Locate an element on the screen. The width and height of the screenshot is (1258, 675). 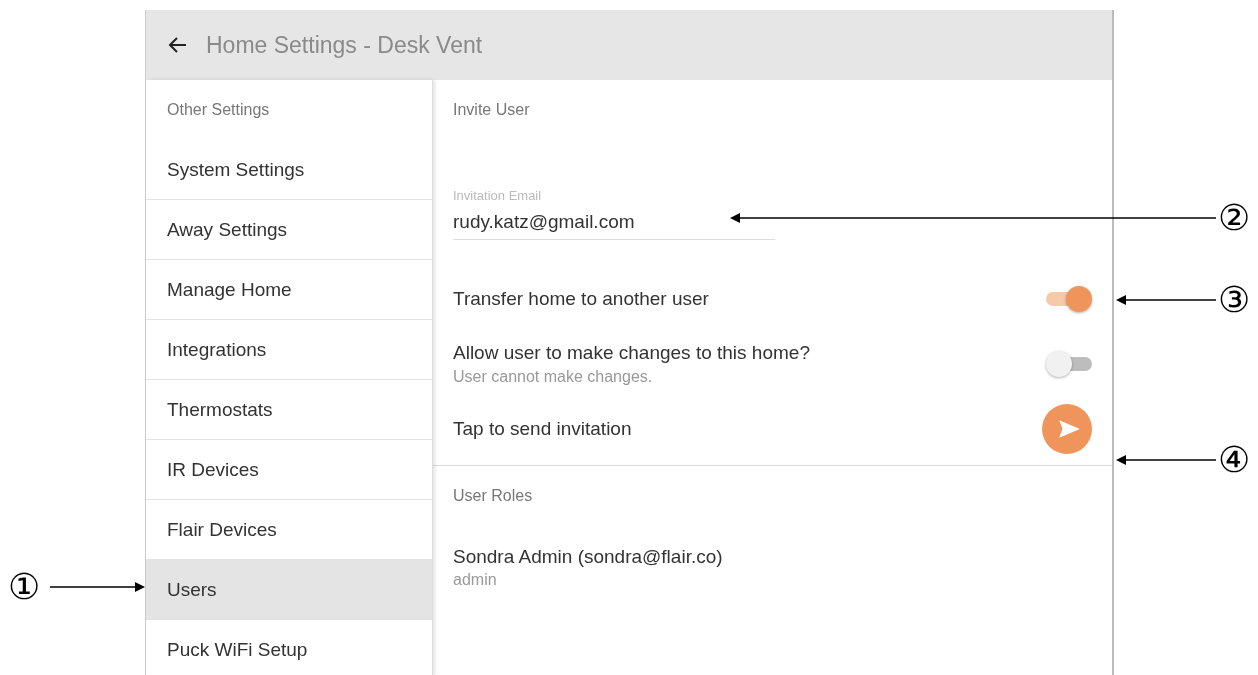
section-heading: Invite User is located at coordinates (492, 110).